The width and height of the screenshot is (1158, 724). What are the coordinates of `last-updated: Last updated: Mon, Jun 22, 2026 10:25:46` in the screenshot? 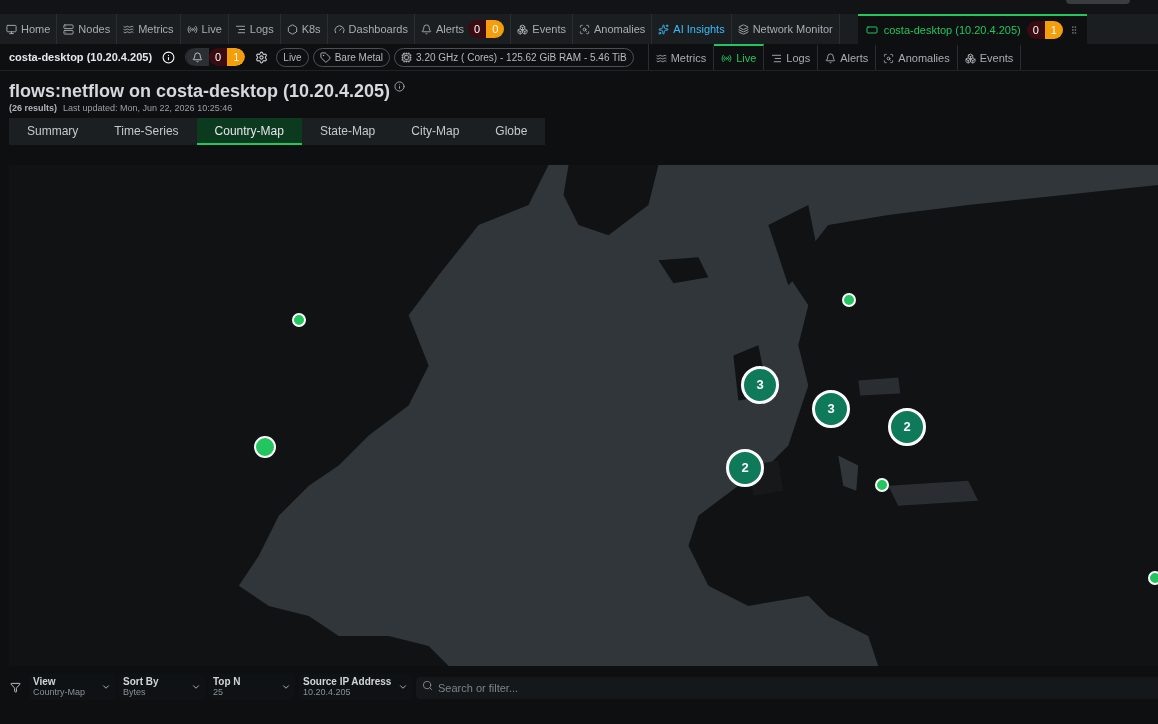 It's located at (148, 108).